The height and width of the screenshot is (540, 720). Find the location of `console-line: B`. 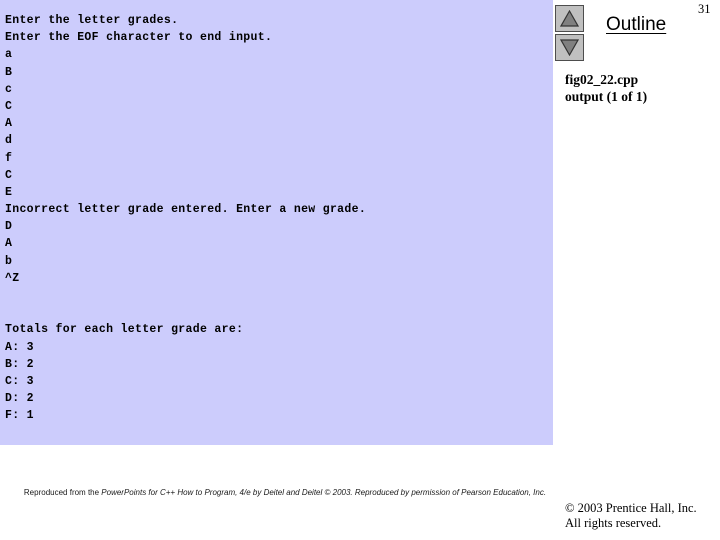

console-line: B is located at coordinates (9, 72).